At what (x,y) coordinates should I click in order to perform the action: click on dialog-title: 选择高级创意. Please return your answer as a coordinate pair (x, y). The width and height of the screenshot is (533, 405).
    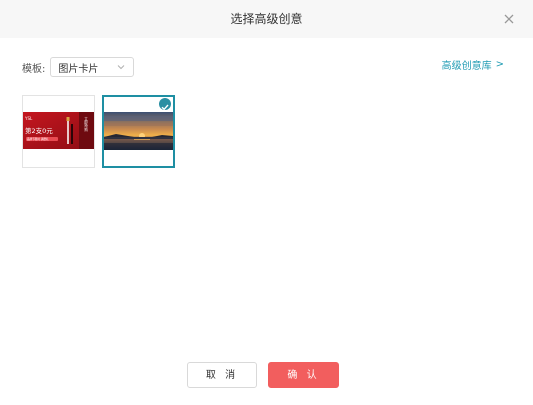
    Looking at the image, I should click on (266, 19).